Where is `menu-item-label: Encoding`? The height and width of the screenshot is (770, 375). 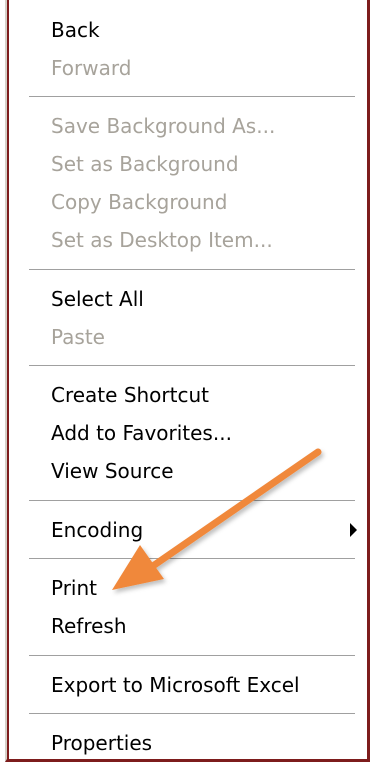
menu-item-label: Encoding is located at coordinates (97, 530).